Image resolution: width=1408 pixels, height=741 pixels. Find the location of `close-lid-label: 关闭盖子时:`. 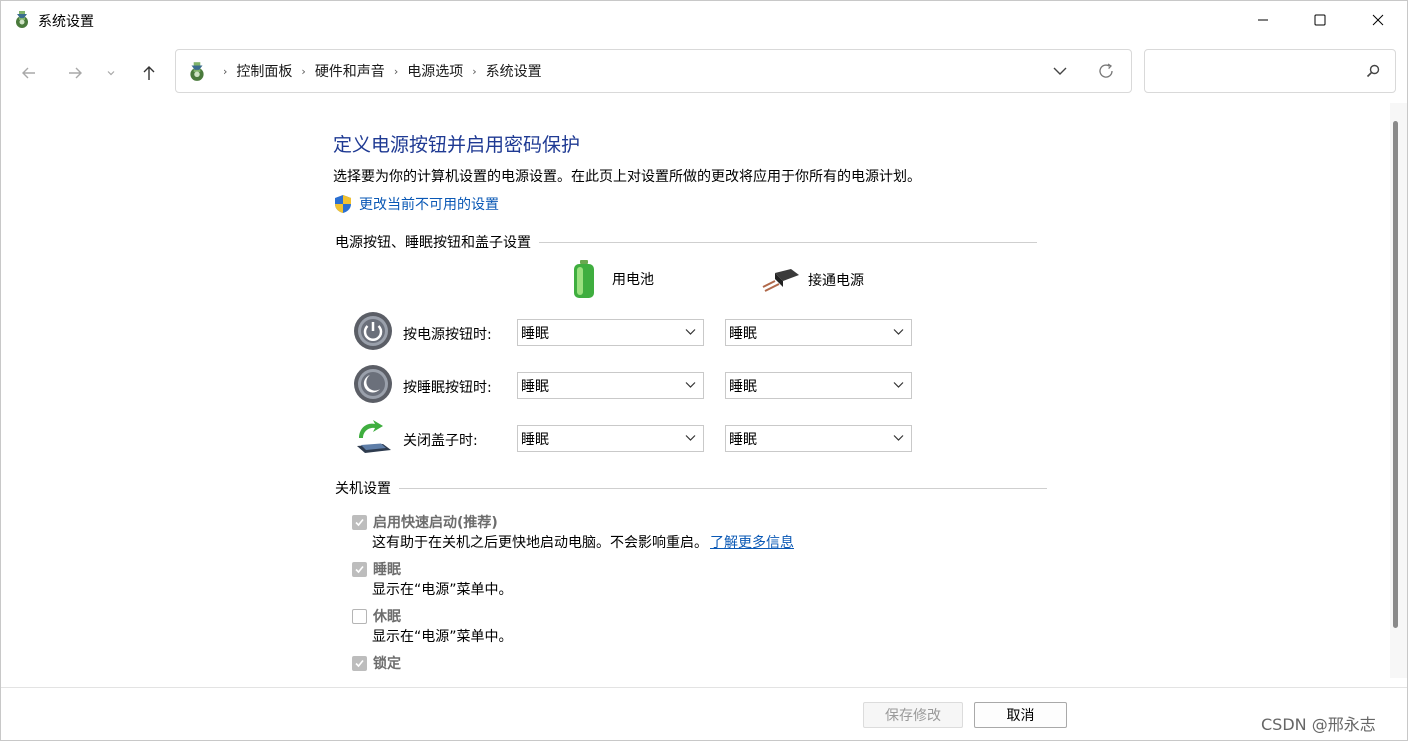

close-lid-label: 关闭盖子时: is located at coordinates (440, 441).